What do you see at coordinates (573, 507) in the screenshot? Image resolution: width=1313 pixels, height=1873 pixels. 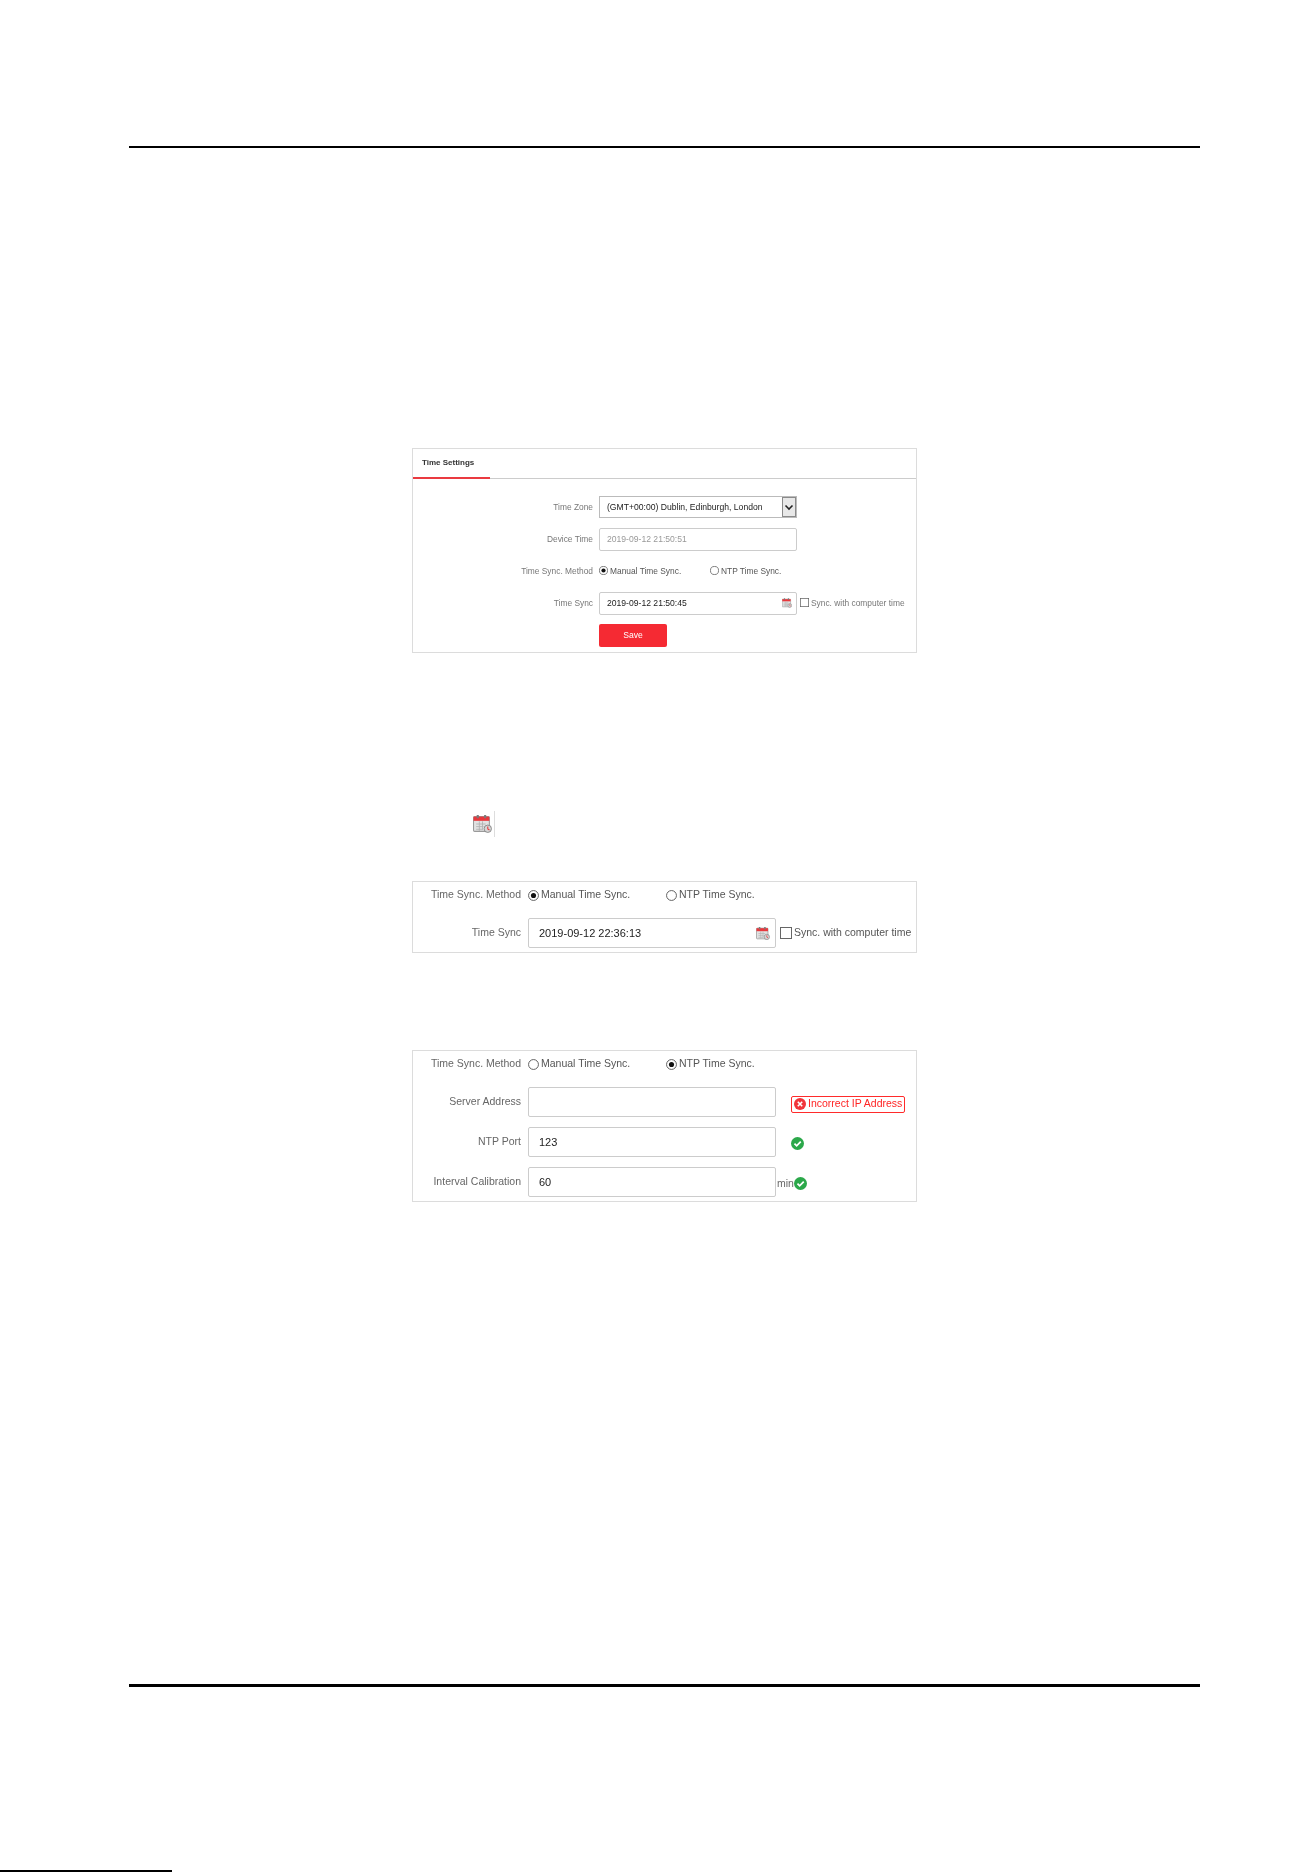 I see `field-label: Time Zone` at bounding box center [573, 507].